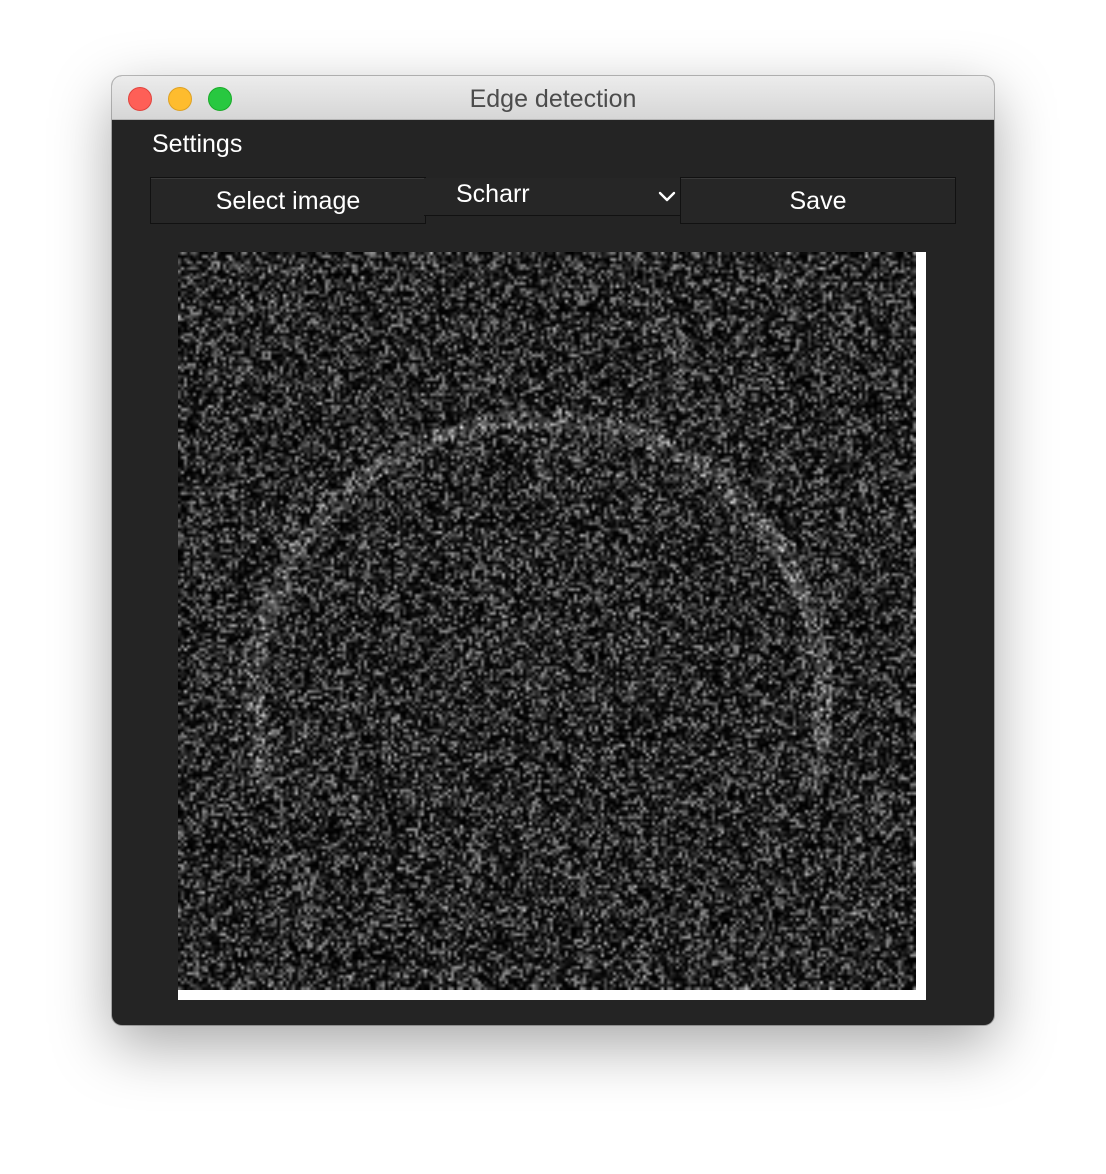 Image resolution: width=1106 pixels, height=1174 pixels. Describe the element at coordinates (197, 144) in the screenshot. I see `settings-menu: Settings` at that location.